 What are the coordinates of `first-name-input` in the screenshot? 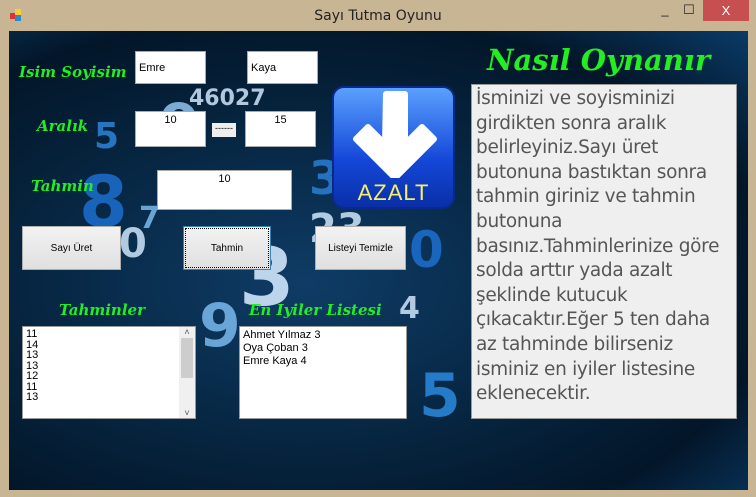 It's located at (170, 67).